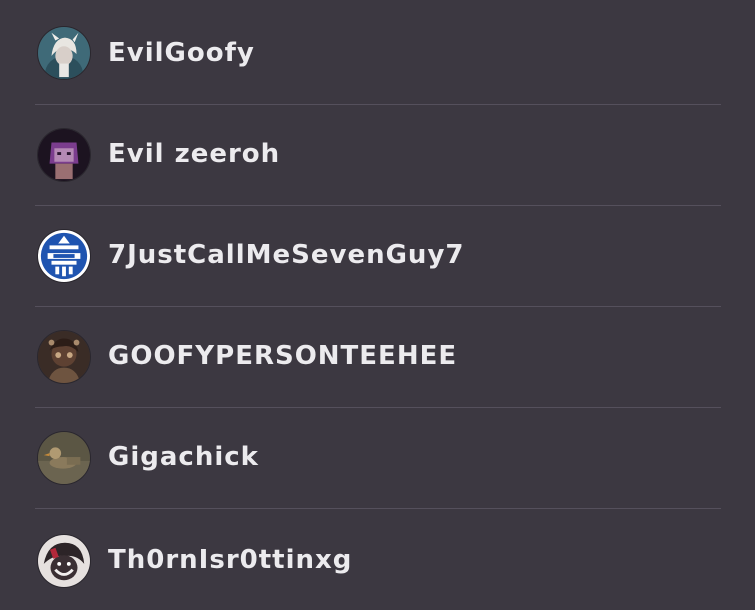  Describe the element at coordinates (230, 560) in the screenshot. I see `username: Th0rnIsr0ttinxg` at that location.